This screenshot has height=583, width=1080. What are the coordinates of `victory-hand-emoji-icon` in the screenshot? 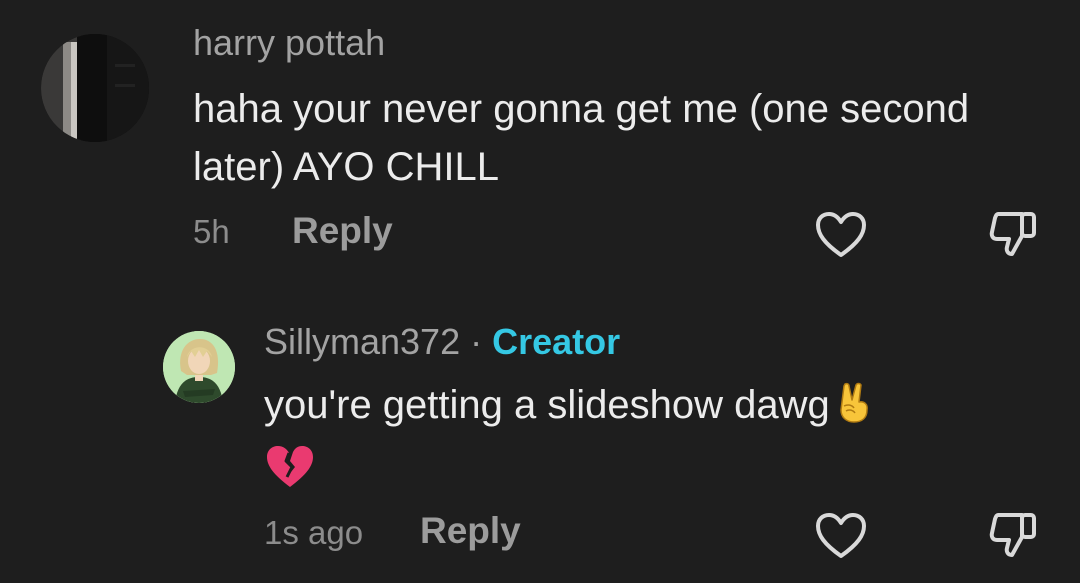 It's located at (854, 409).